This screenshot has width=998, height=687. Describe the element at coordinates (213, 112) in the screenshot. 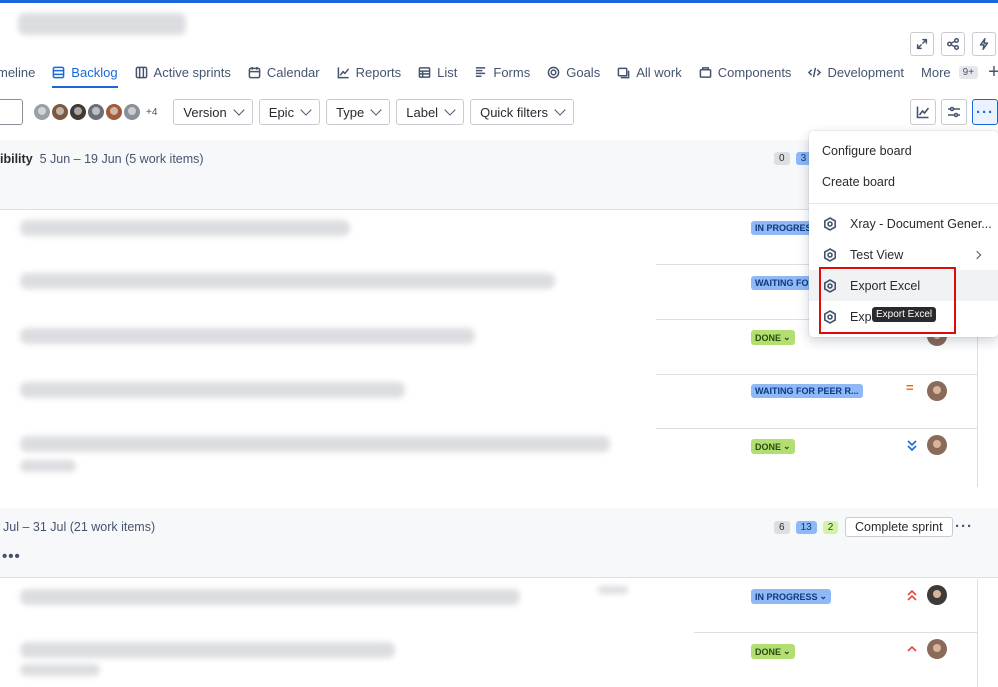

I see `version-filter: Version` at that location.